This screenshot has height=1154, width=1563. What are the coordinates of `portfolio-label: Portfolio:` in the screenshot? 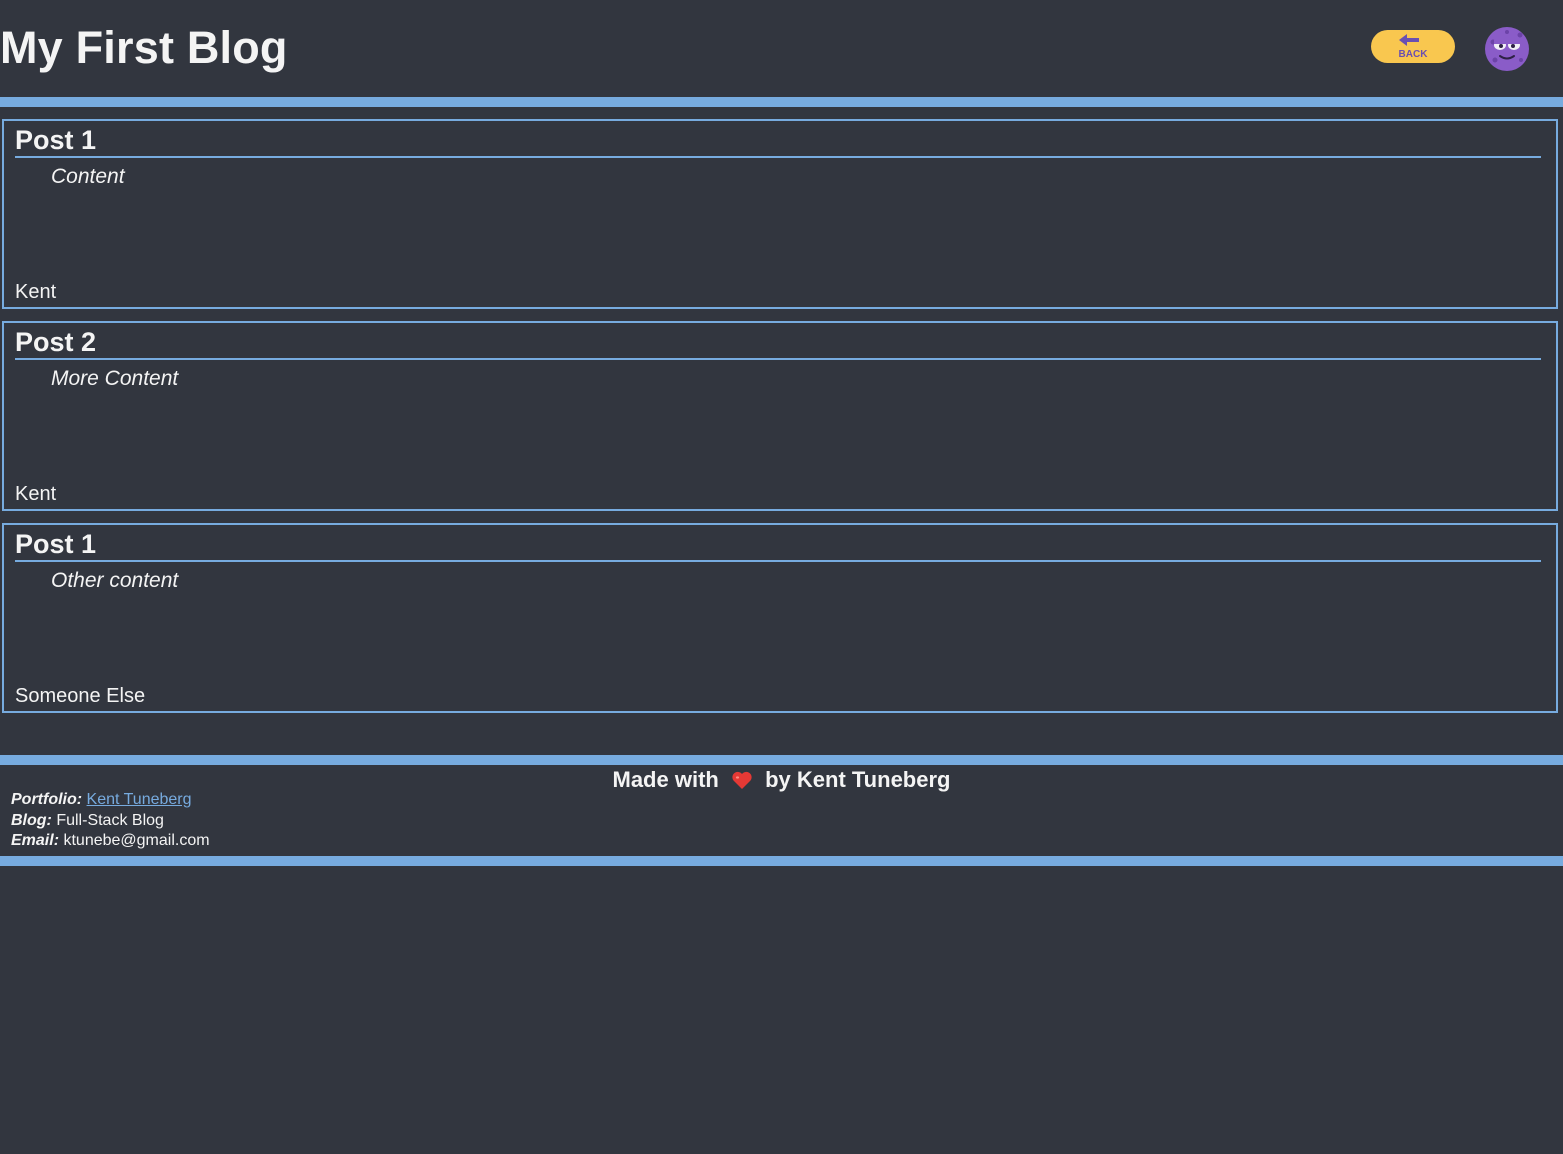 It's located at (47, 799).